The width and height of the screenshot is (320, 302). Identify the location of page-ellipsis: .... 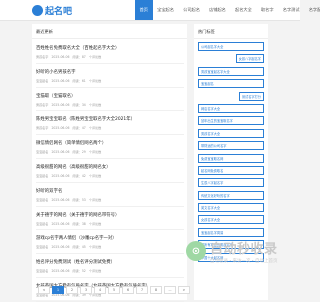
(170, 290).